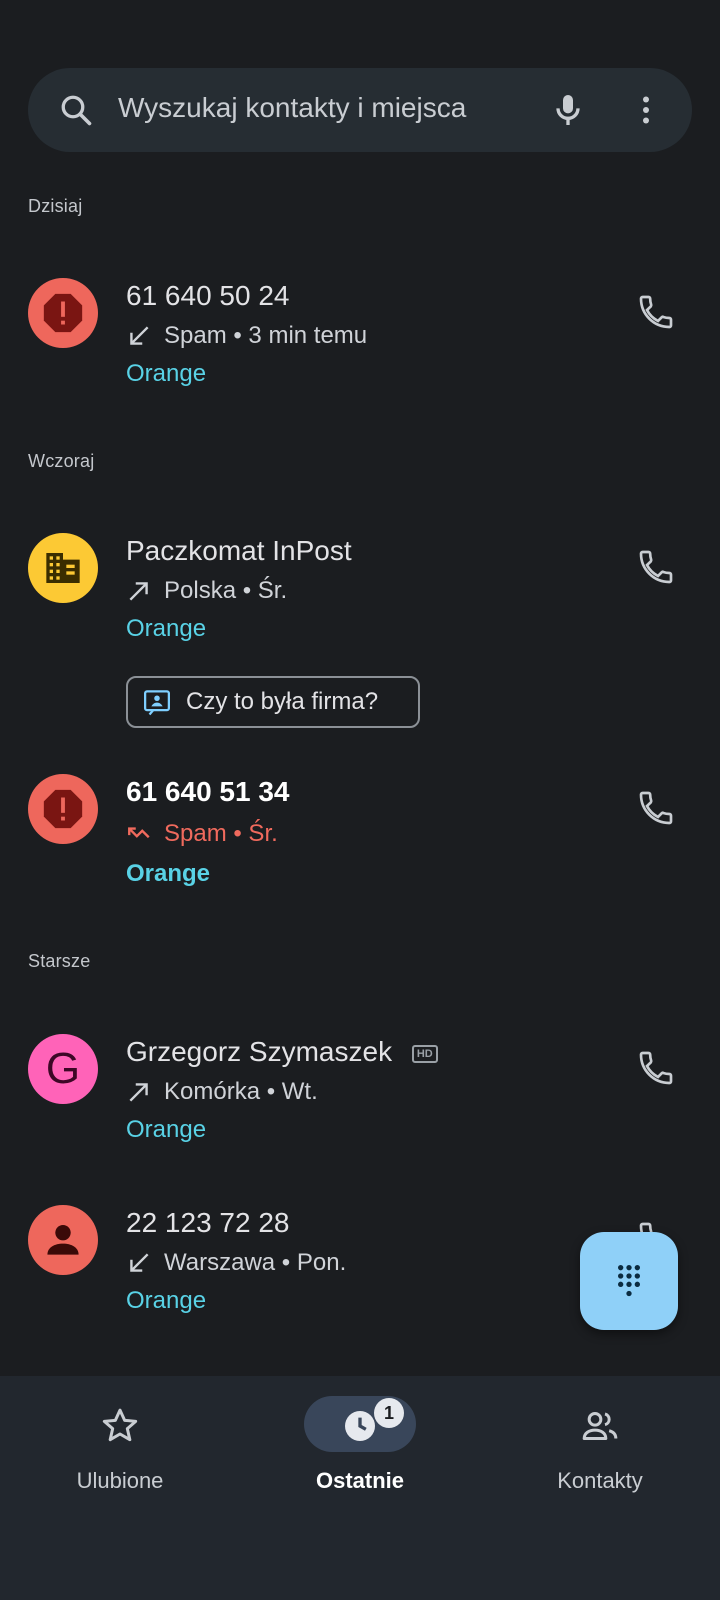 The height and width of the screenshot is (1600, 720). I want to click on call-detail-row: Warszawa • Pon., so click(236, 1263).